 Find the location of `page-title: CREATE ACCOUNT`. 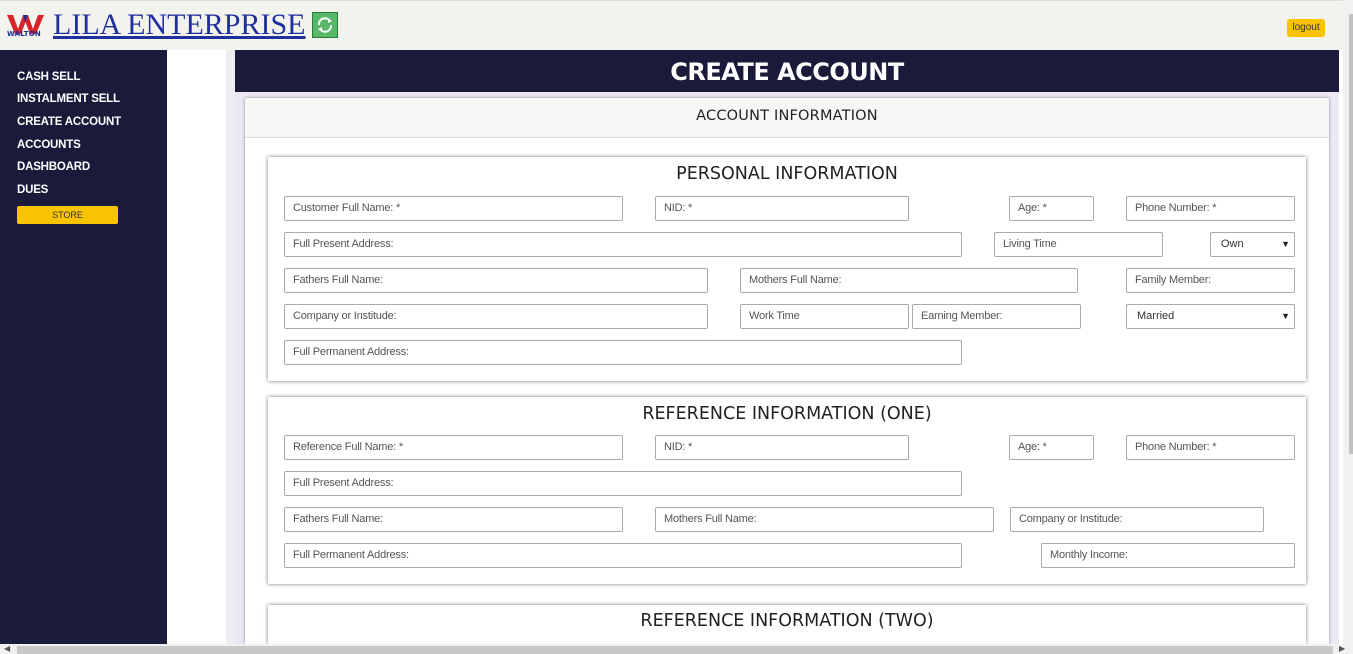

page-title: CREATE ACCOUNT is located at coordinates (787, 72).